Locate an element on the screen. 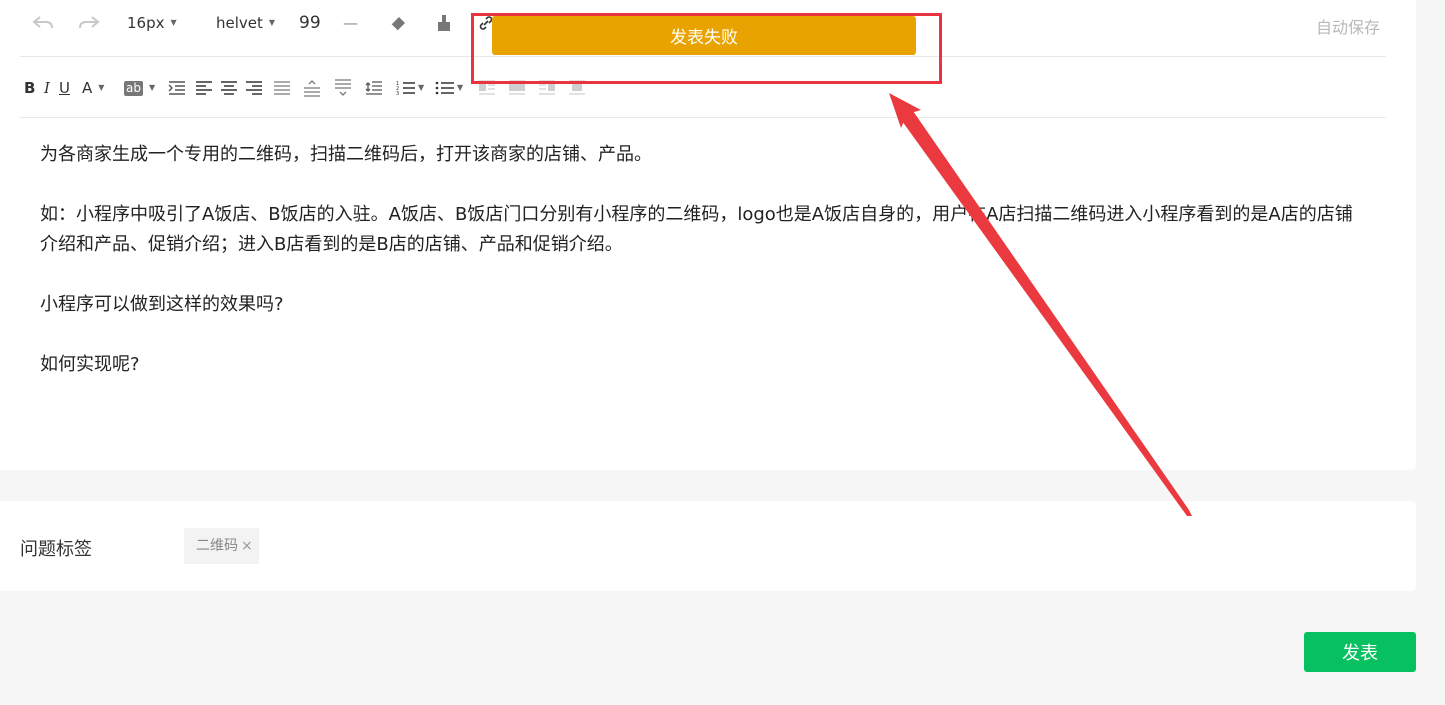 The width and height of the screenshot is (1445, 705). quote-icon: 99 is located at coordinates (310, 23).